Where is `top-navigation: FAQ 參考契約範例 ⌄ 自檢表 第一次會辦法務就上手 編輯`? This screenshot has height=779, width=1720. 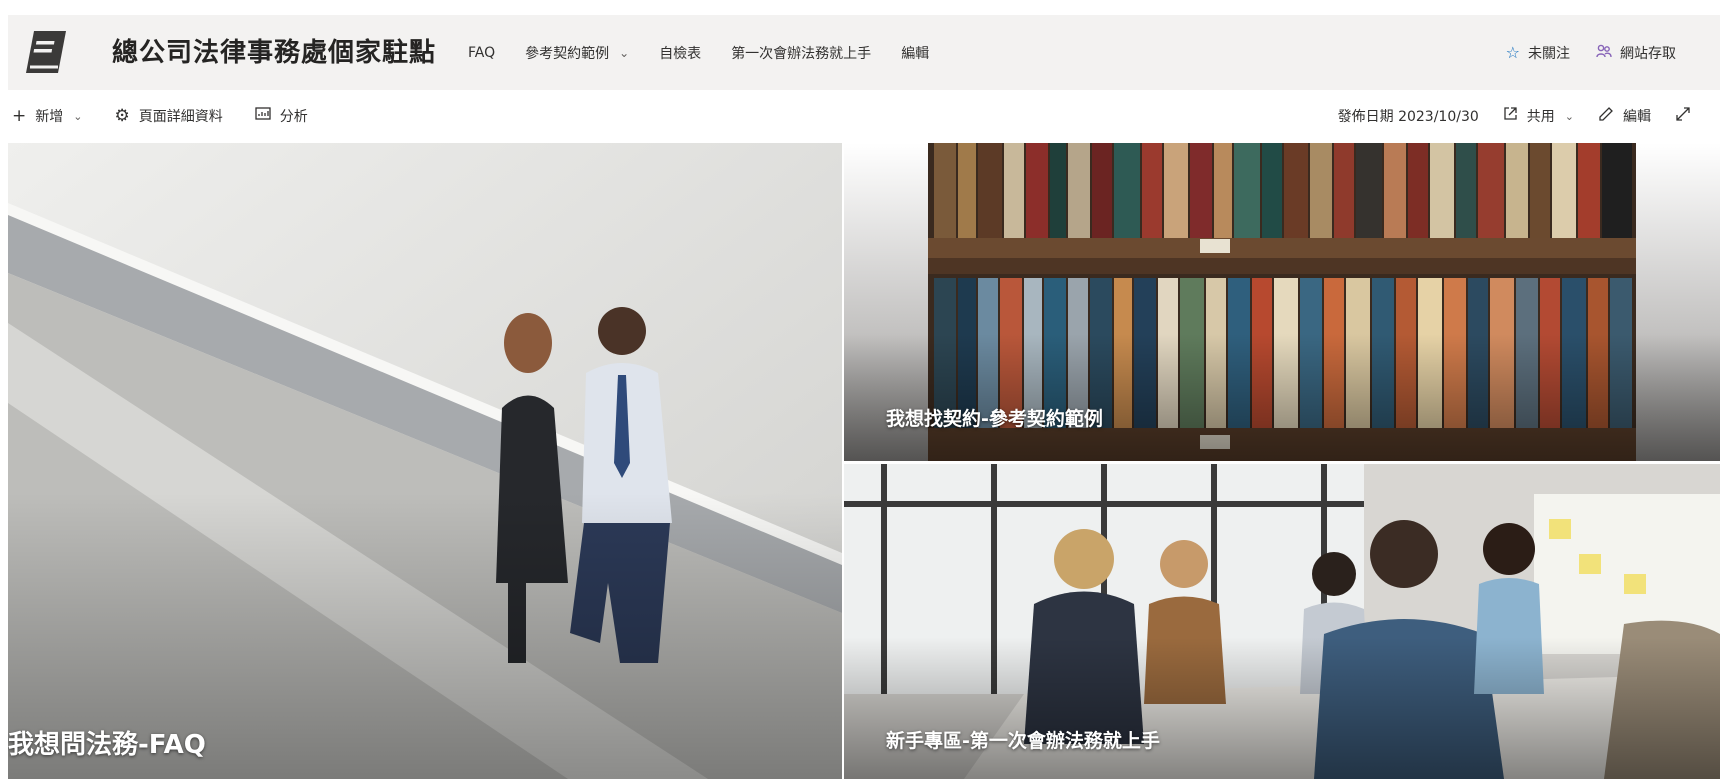
top-navigation: FAQ 參考契約範例 ⌄ 自檢表 第一次會辦法務就上手 編輯 is located at coordinates (713, 52).